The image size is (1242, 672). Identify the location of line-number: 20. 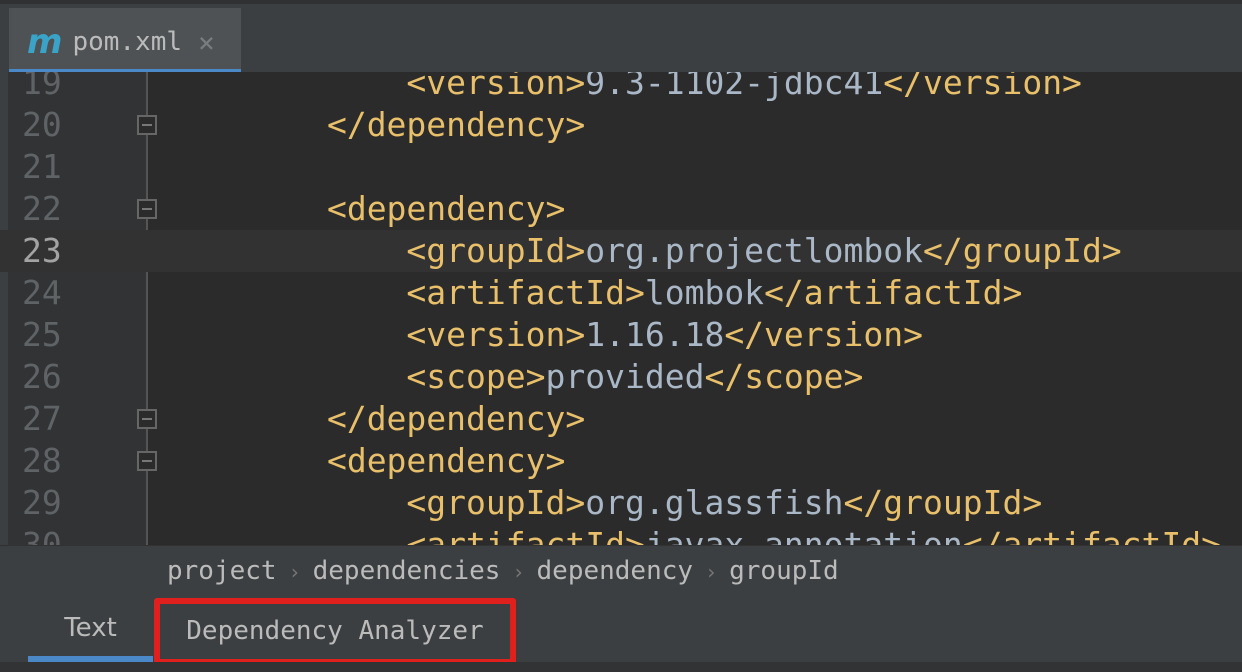
(42, 124).